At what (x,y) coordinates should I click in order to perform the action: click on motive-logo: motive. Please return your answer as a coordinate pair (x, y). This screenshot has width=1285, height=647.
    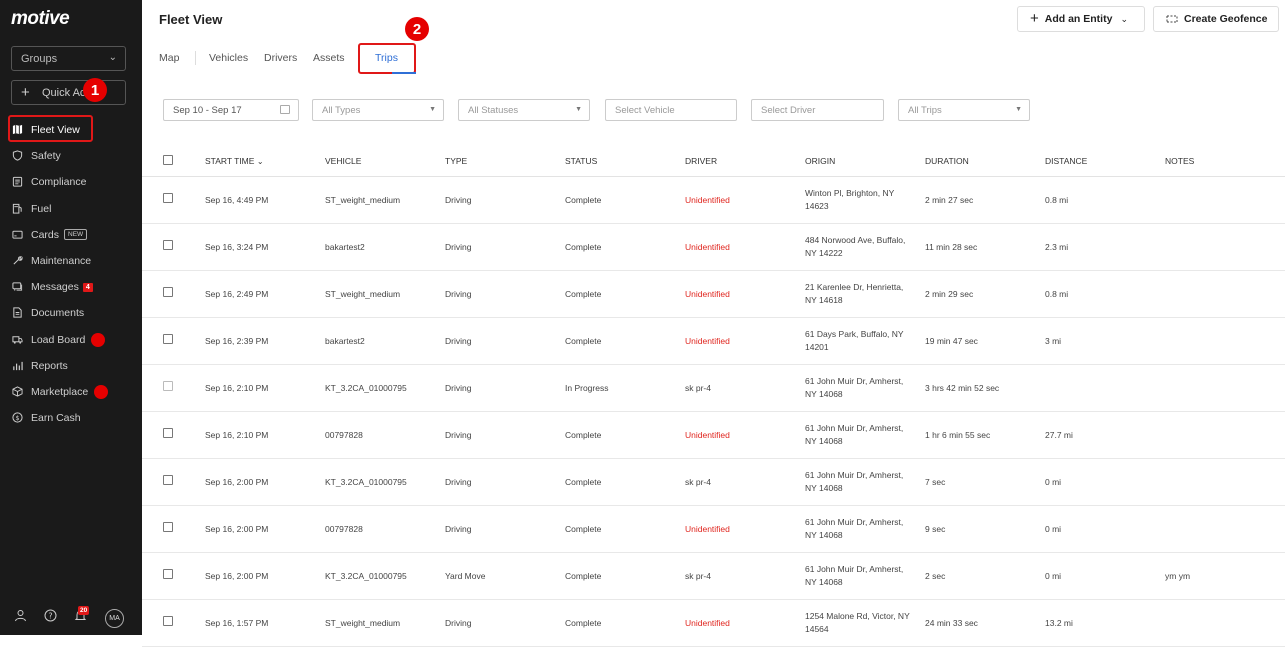
    Looking at the image, I should click on (40, 19).